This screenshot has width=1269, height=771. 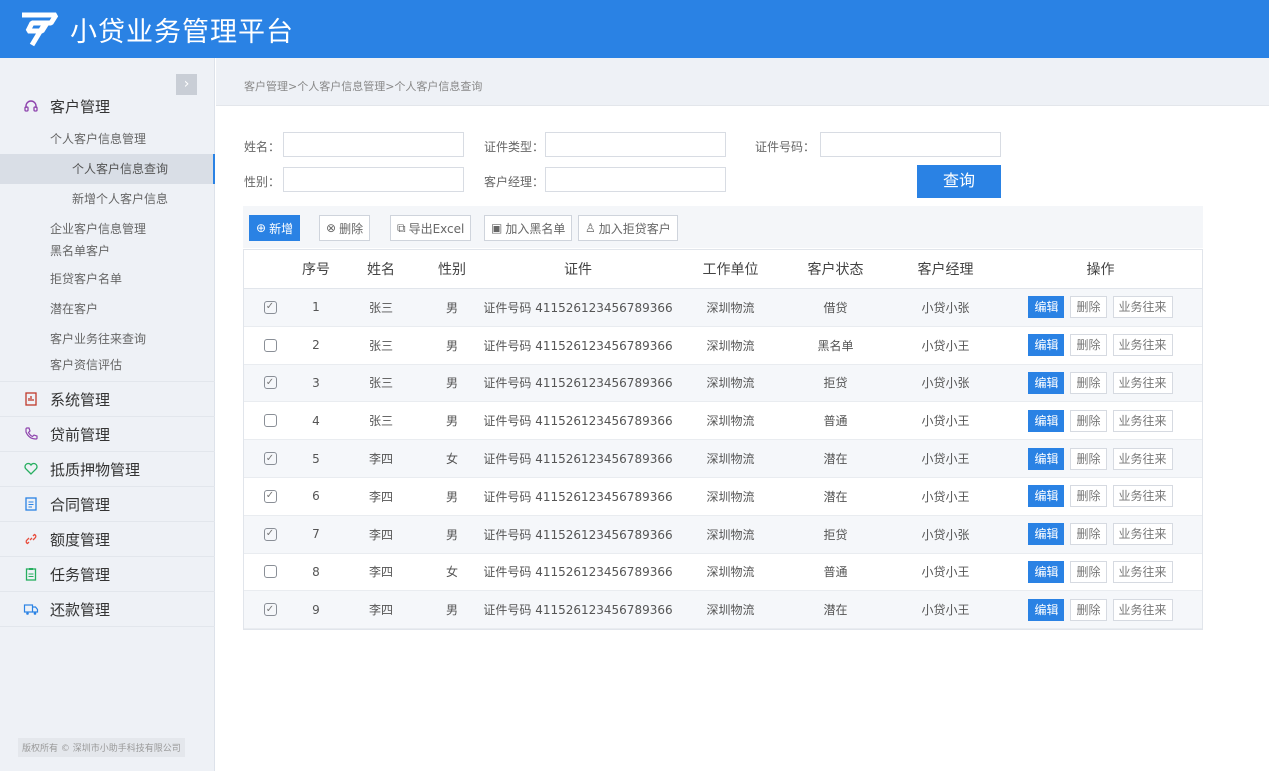 What do you see at coordinates (107, 399) in the screenshot?
I see `sidebar-group-system: 系统管理` at bounding box center [107, 399].